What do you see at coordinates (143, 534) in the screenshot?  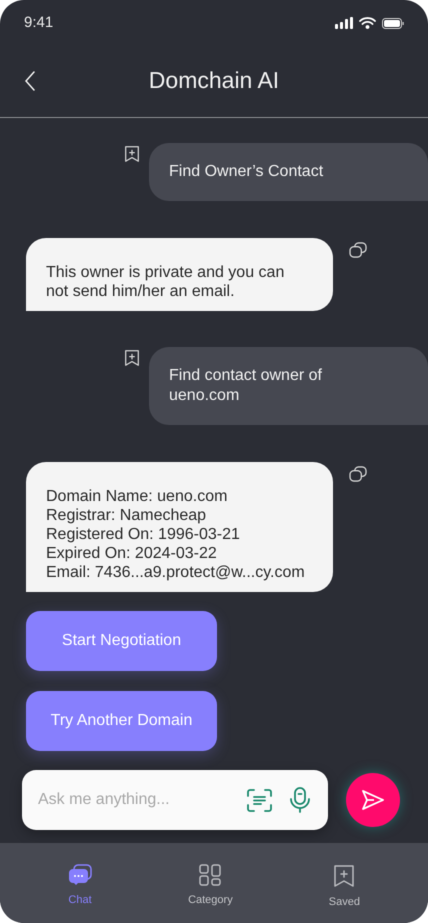 I see `message-line: Registered On: 1996-03-21` at bounding box center [143, 534].